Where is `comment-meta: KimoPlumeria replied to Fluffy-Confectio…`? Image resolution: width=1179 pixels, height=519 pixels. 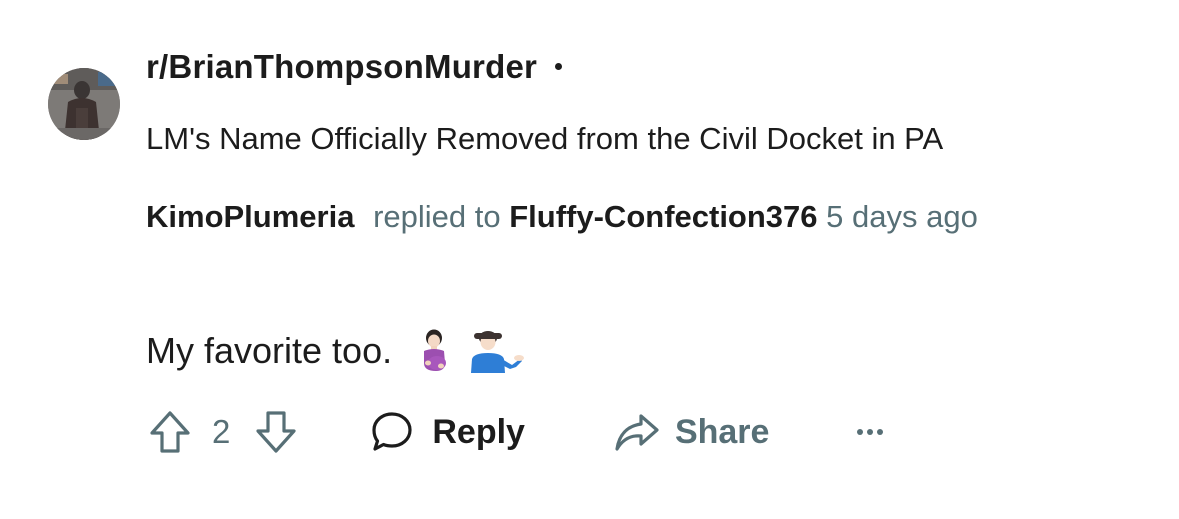
comment-meta: KimoPlumeria replied to Fluffy-Confectio… is located at coordinates (641, 217).